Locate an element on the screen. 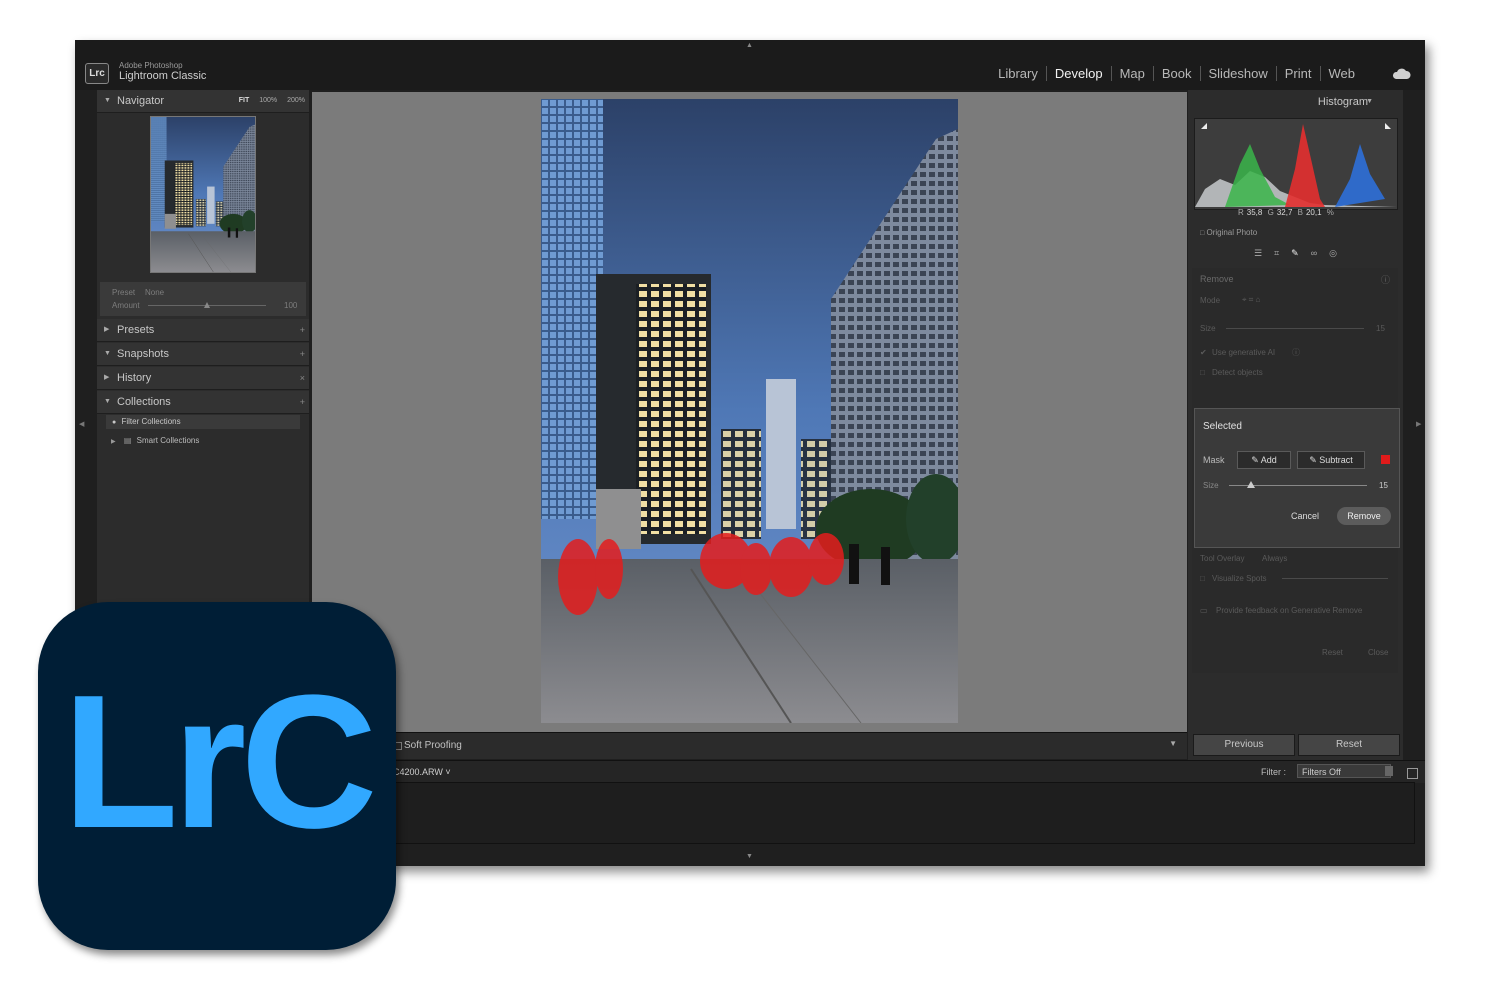 The width and height of the screenshot is (1500, 1000). previous-reset-bar: Previous Reset is located at coordinates (1295, 745).